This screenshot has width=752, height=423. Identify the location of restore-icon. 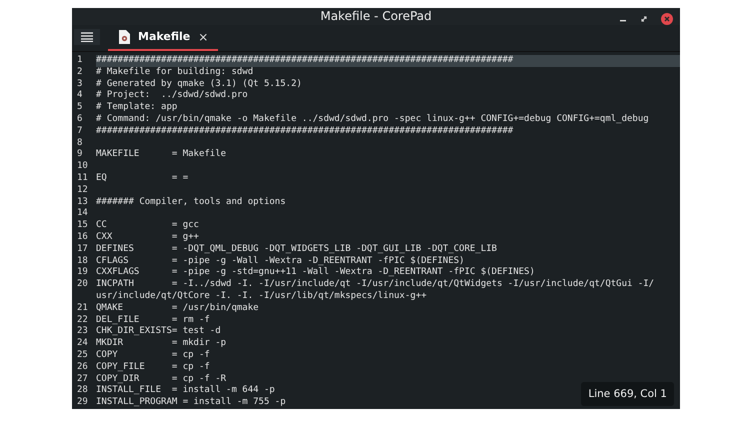
(644, 19).